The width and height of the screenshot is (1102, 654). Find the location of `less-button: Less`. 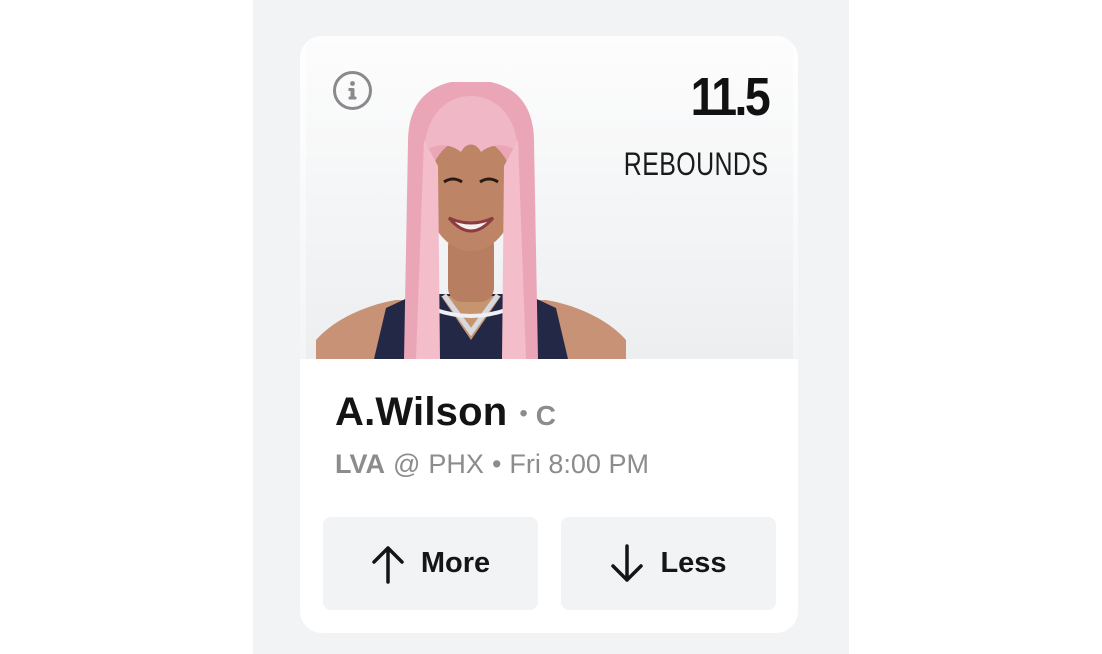

less-button: Less is located at coordinates (668, 563).